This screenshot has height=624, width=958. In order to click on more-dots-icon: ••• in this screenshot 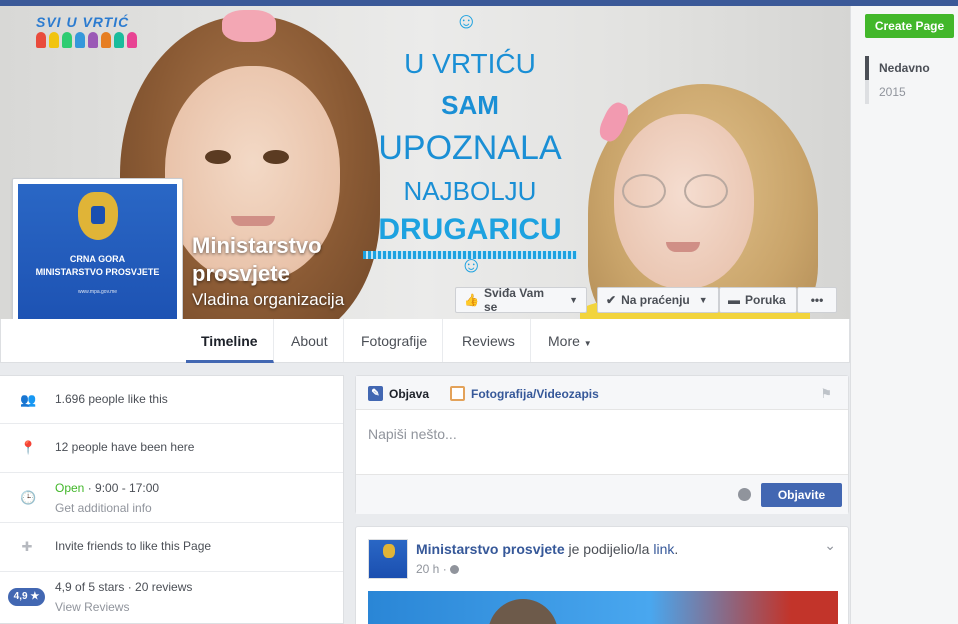, I will do `click(817, 300)`.